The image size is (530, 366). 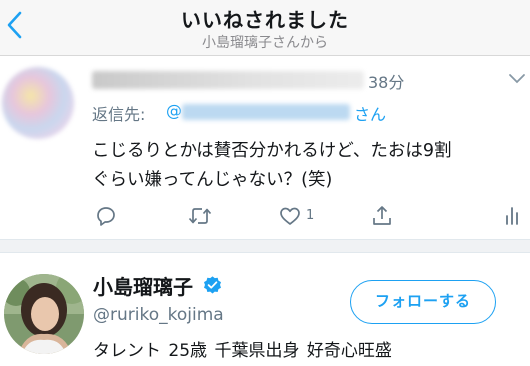 I want to click on reply-prefix: 返信先:, so click(x=119, y=114).